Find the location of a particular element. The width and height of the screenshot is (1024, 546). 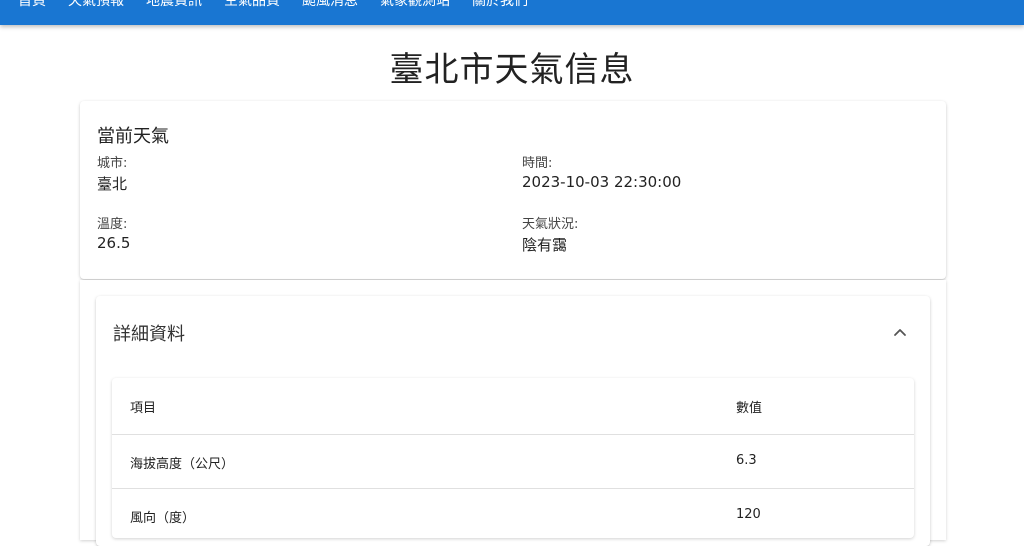

app-bar: 首頁 天氣預報 地震資訊 空氣品質 颱風消息 氣象觀測站 關於我們 is located at coordinates (512, 12).